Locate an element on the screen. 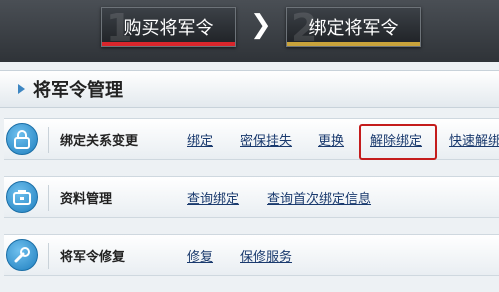  step-label: 购买将军令 is located at coordinates (168, 28).